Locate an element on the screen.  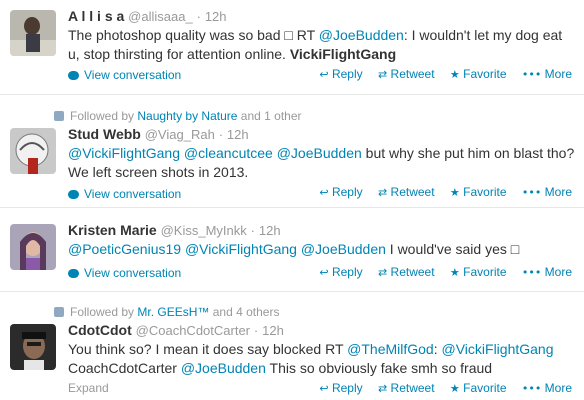
expand-link: Expand is located at coordinates (88, 388).